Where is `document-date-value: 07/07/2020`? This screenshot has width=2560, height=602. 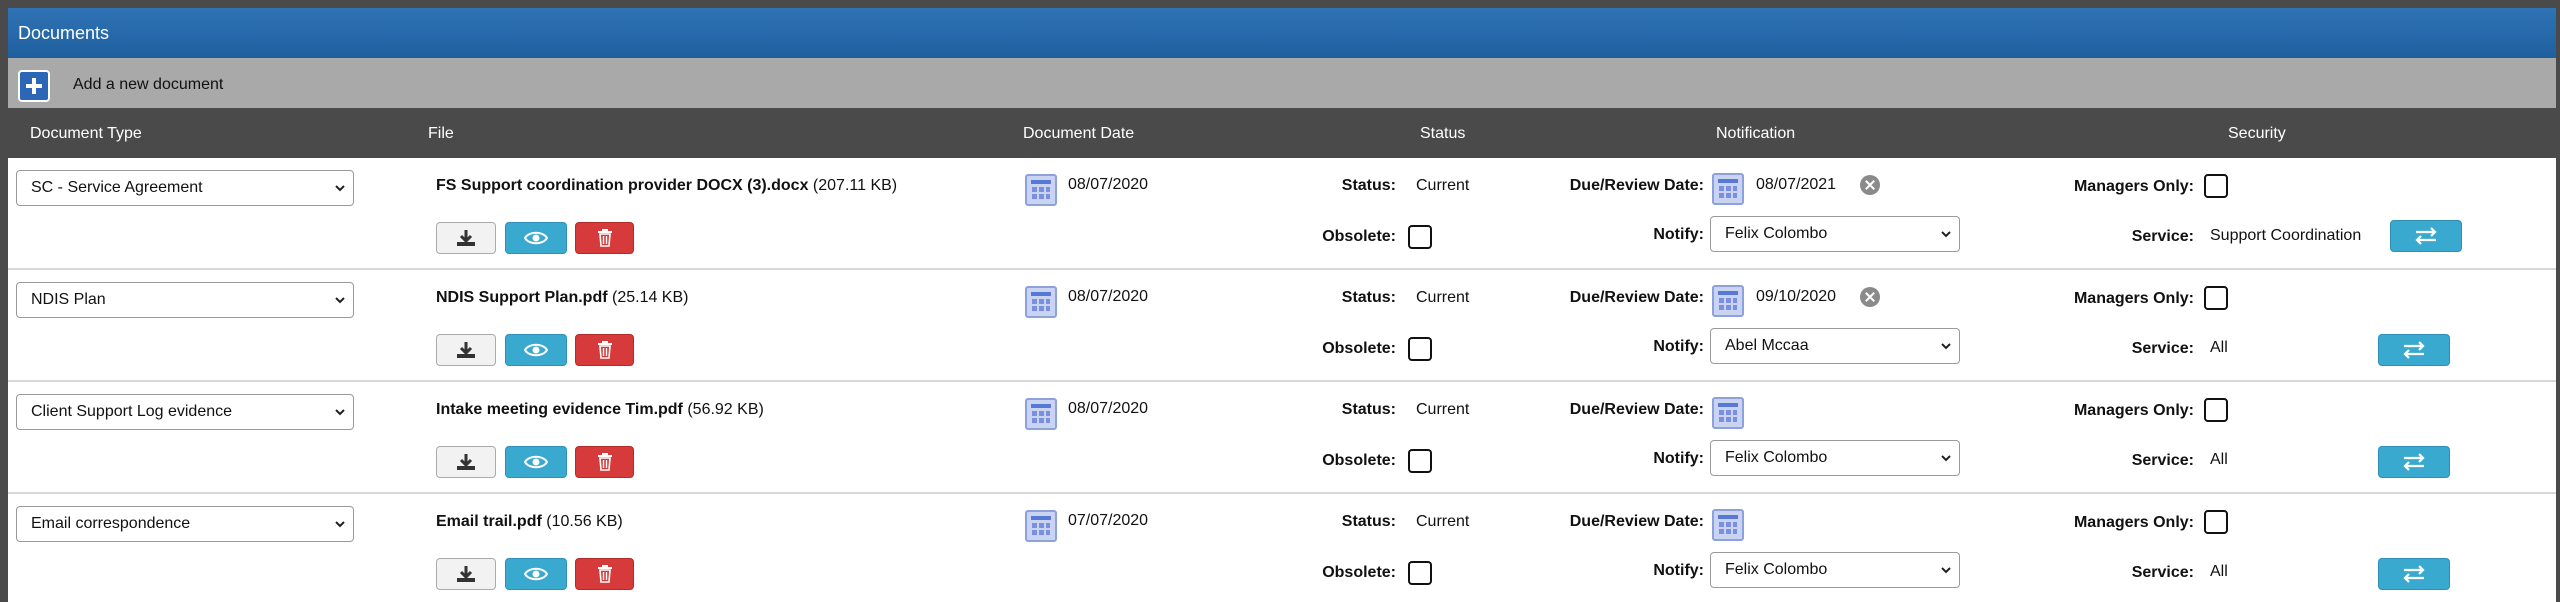 document-date-value: 07/07/2020 is located at coordinates (1108, 520).